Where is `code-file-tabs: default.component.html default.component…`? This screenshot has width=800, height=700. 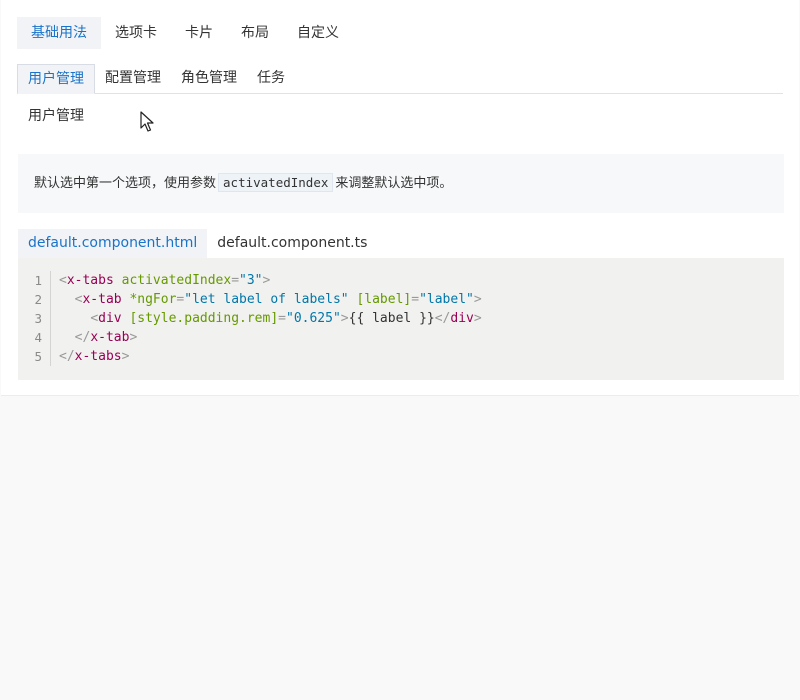 code-file-tabs: default.component.html default.component… is located at coordinates (197, 243).